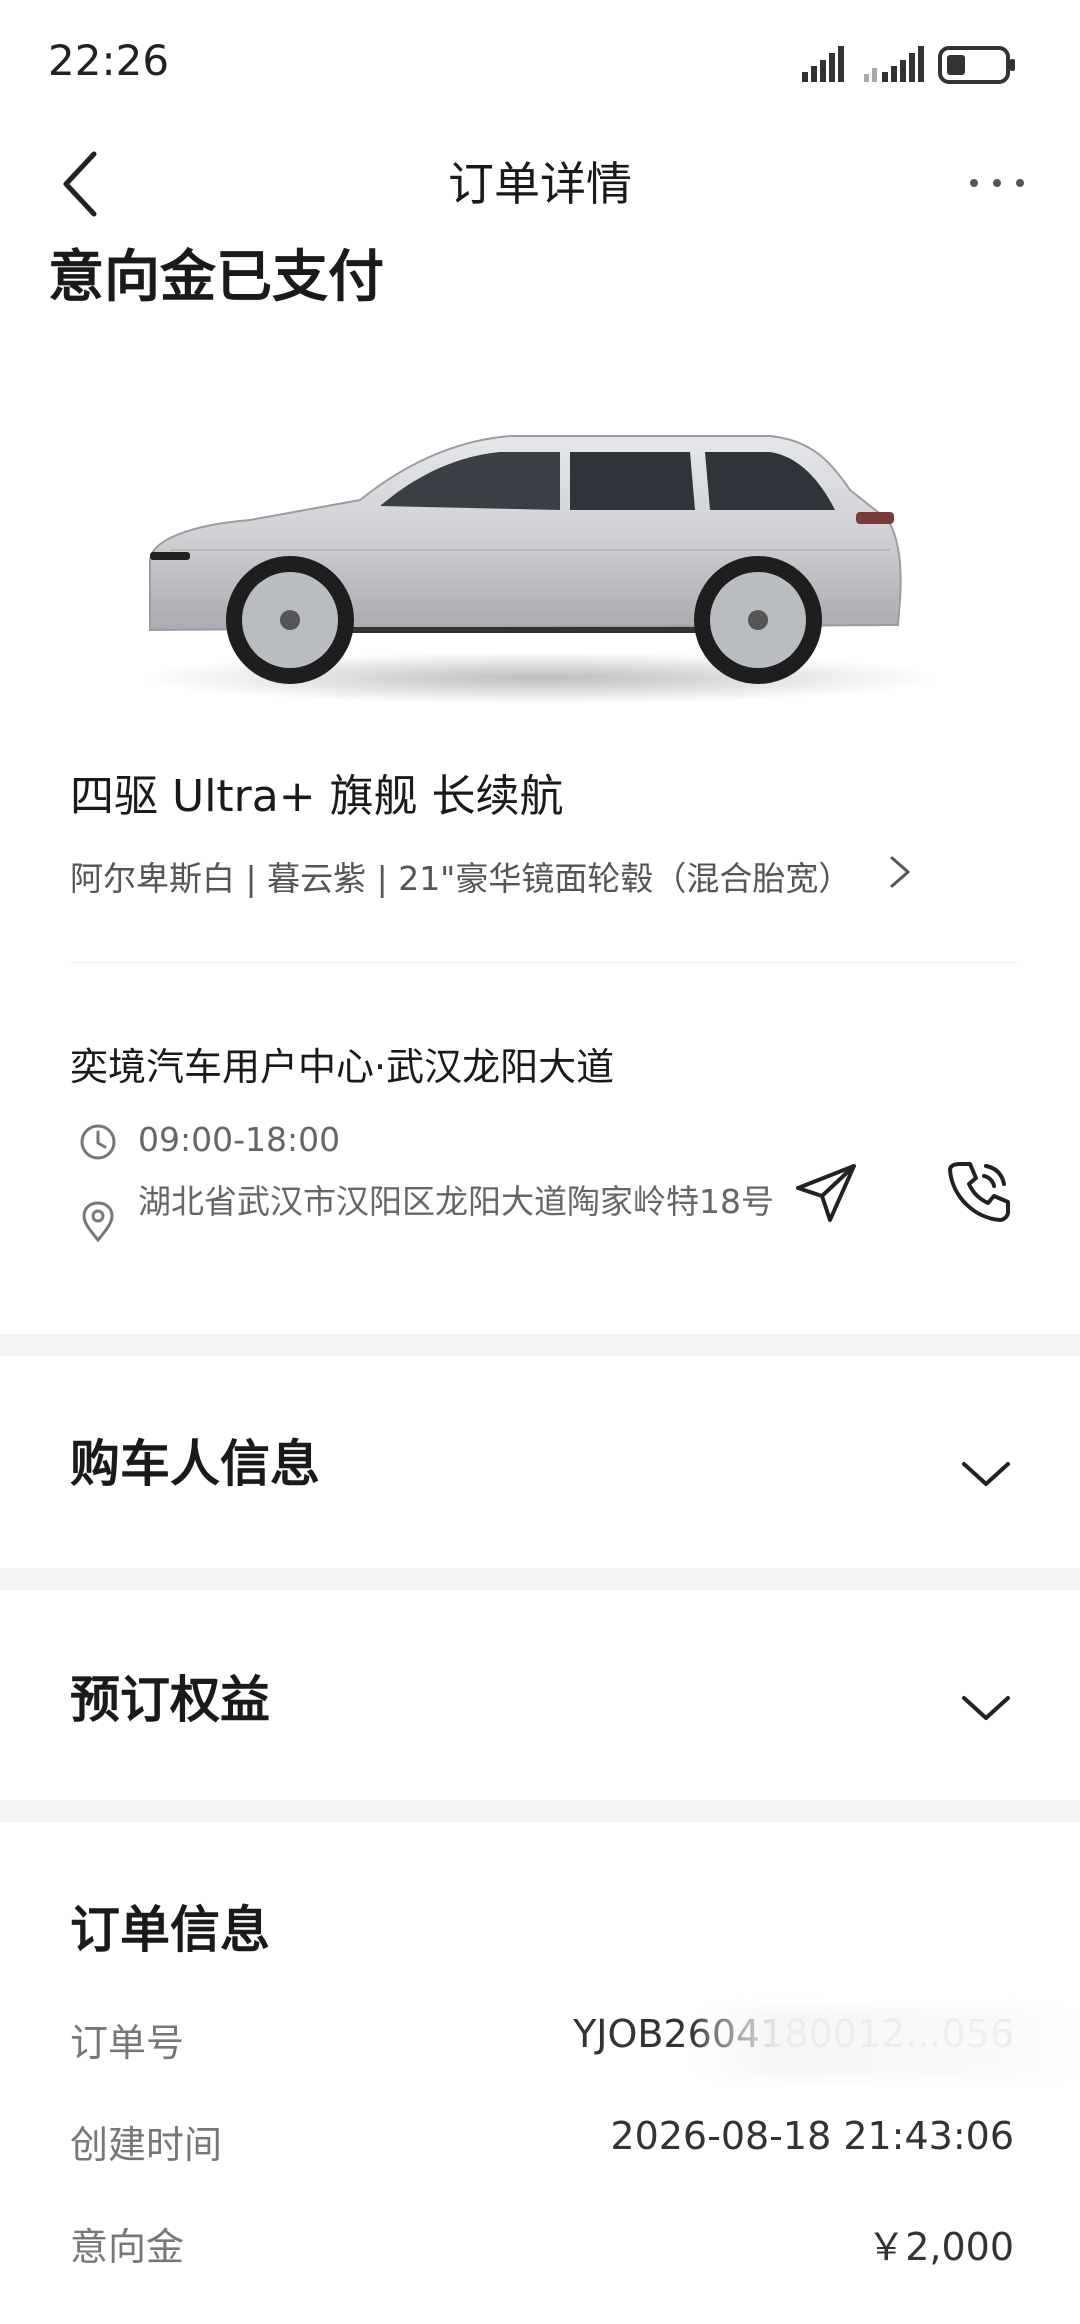 The width and height of the screenshot is (1080, 2324). What do you see at coordinates (940, 2247) in the screenshot?
I see `deposit-value: ￥2,000` at bounding box center [940, 2247].